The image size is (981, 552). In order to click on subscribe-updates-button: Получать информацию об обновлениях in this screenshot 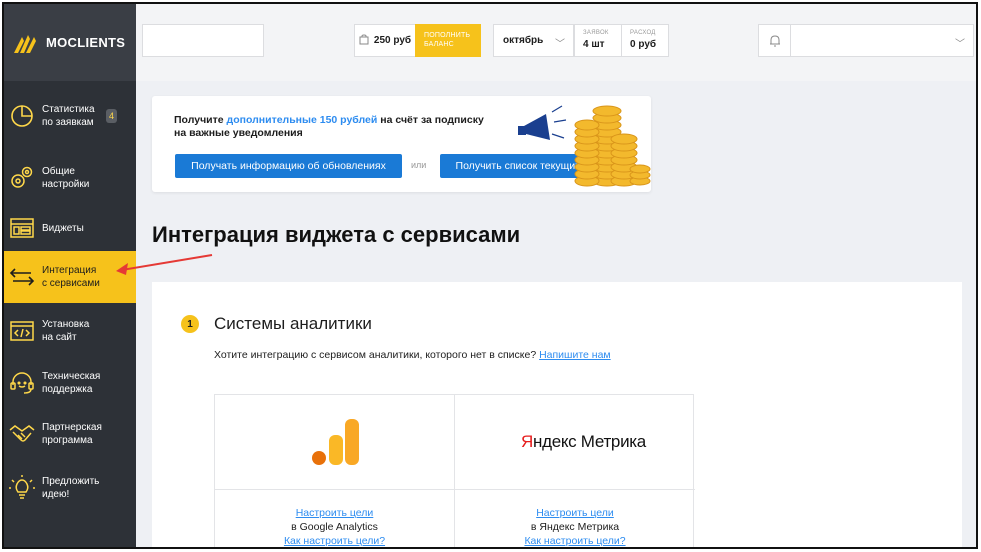, I will do `click(288, 166)`.